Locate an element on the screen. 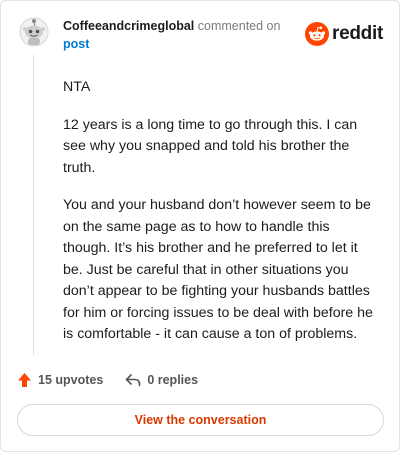 The width and height of the screenshot is (400, 452). reply-action: 0 replies is located at coordinates (161, 380).